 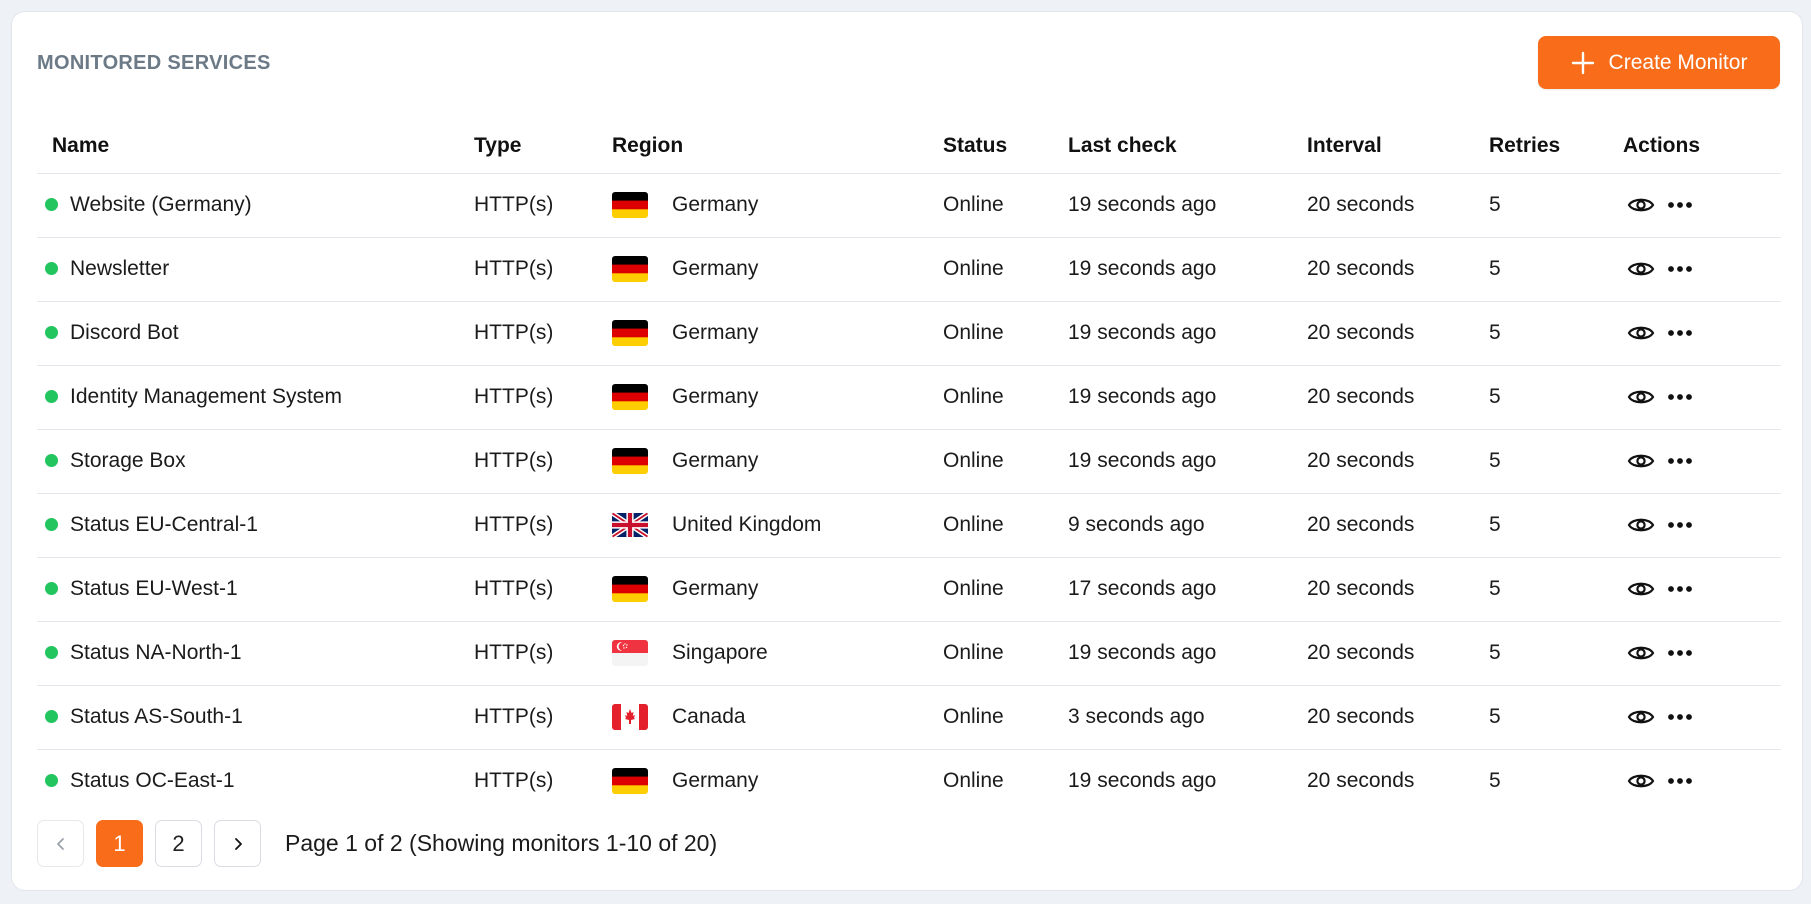 I want to click on page-2-button: 2, so click(x=178, y=843).